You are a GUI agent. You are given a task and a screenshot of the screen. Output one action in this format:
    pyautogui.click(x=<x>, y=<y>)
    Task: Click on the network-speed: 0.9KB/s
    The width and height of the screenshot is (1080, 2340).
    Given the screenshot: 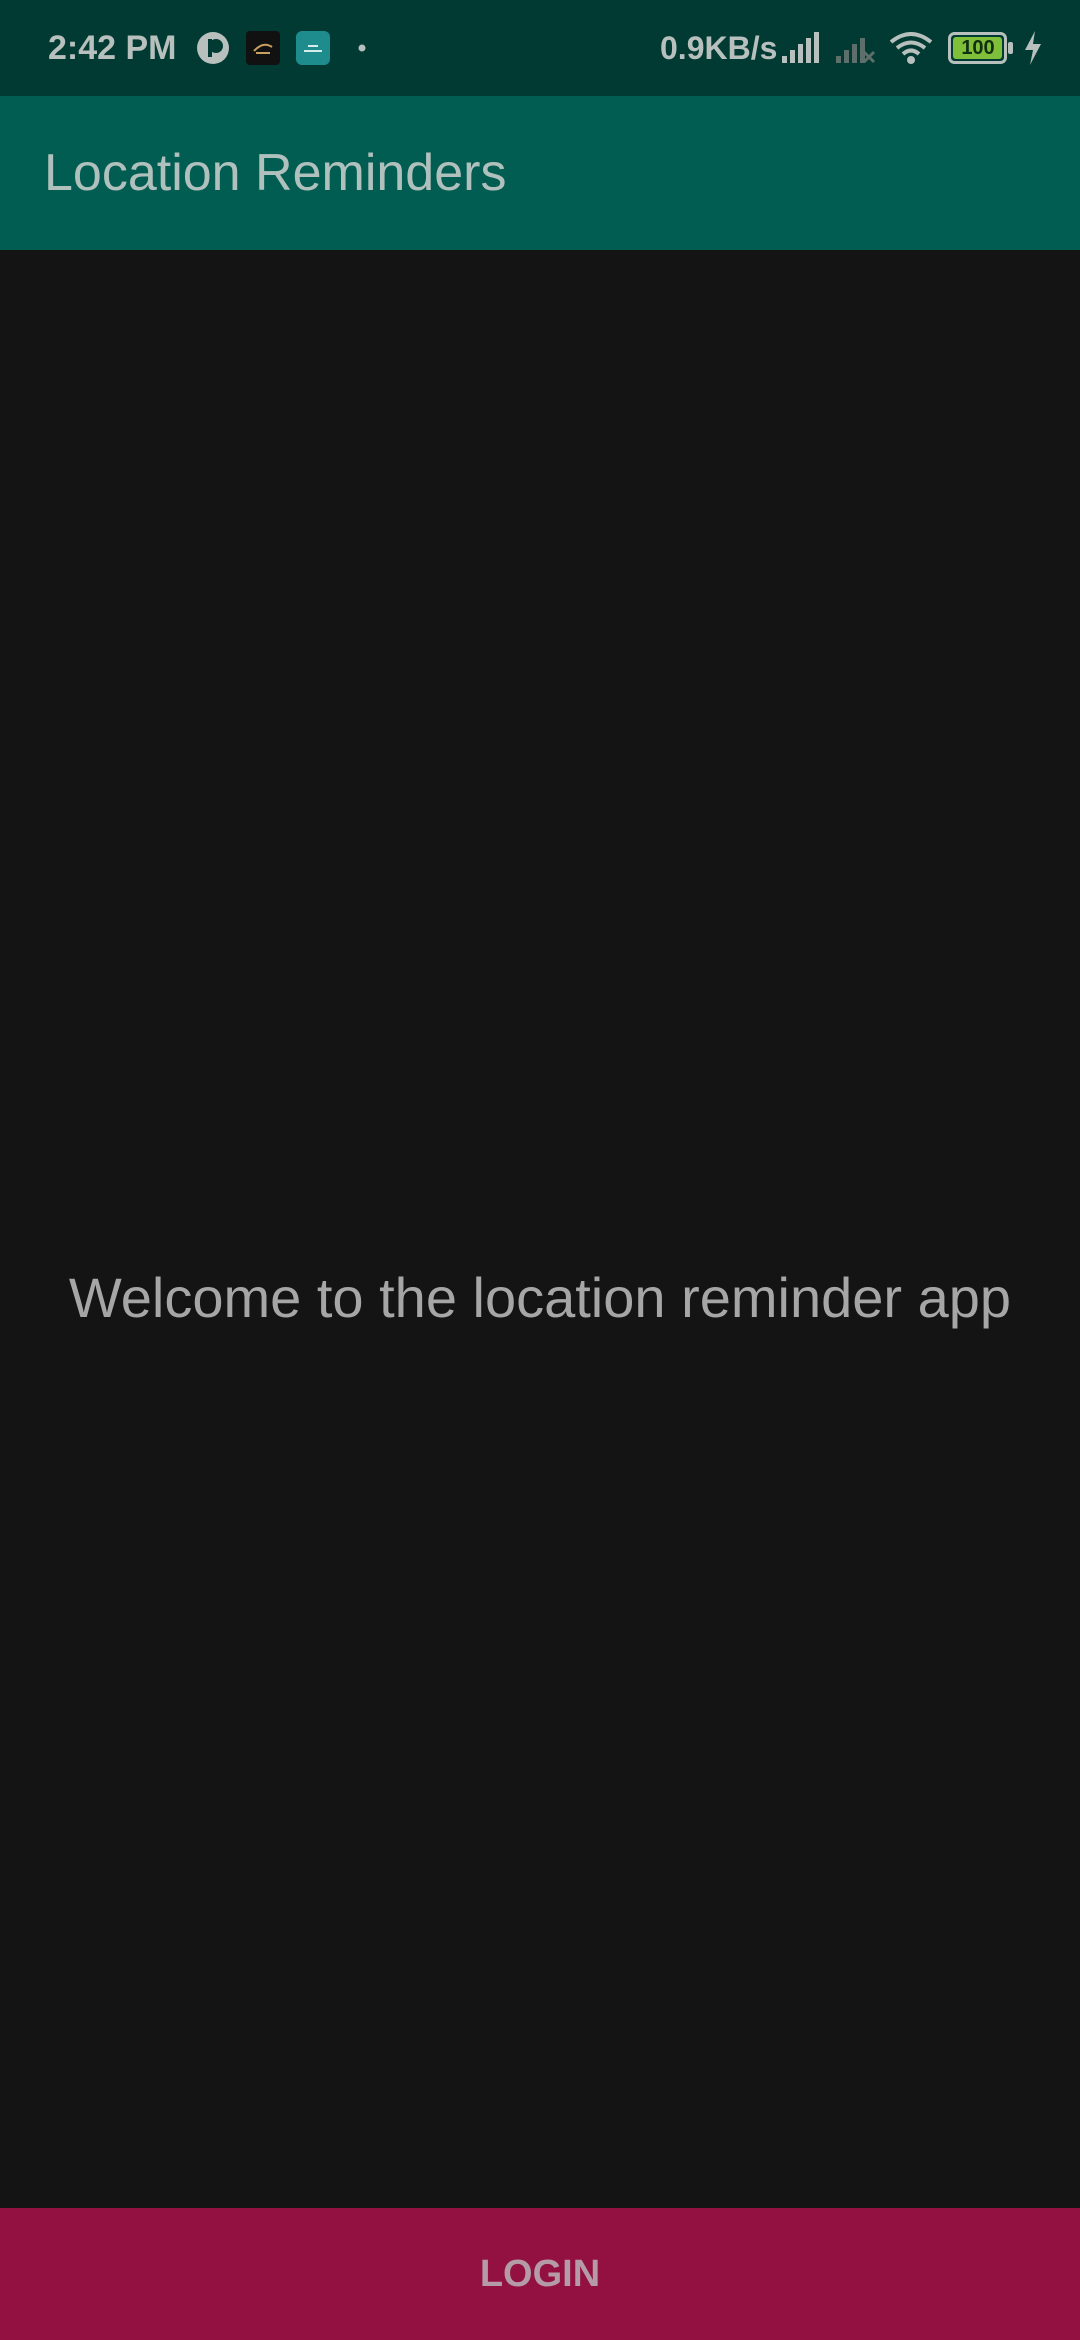 What is the action you would take?
    pyautogui.click(x=719, y=48)
    